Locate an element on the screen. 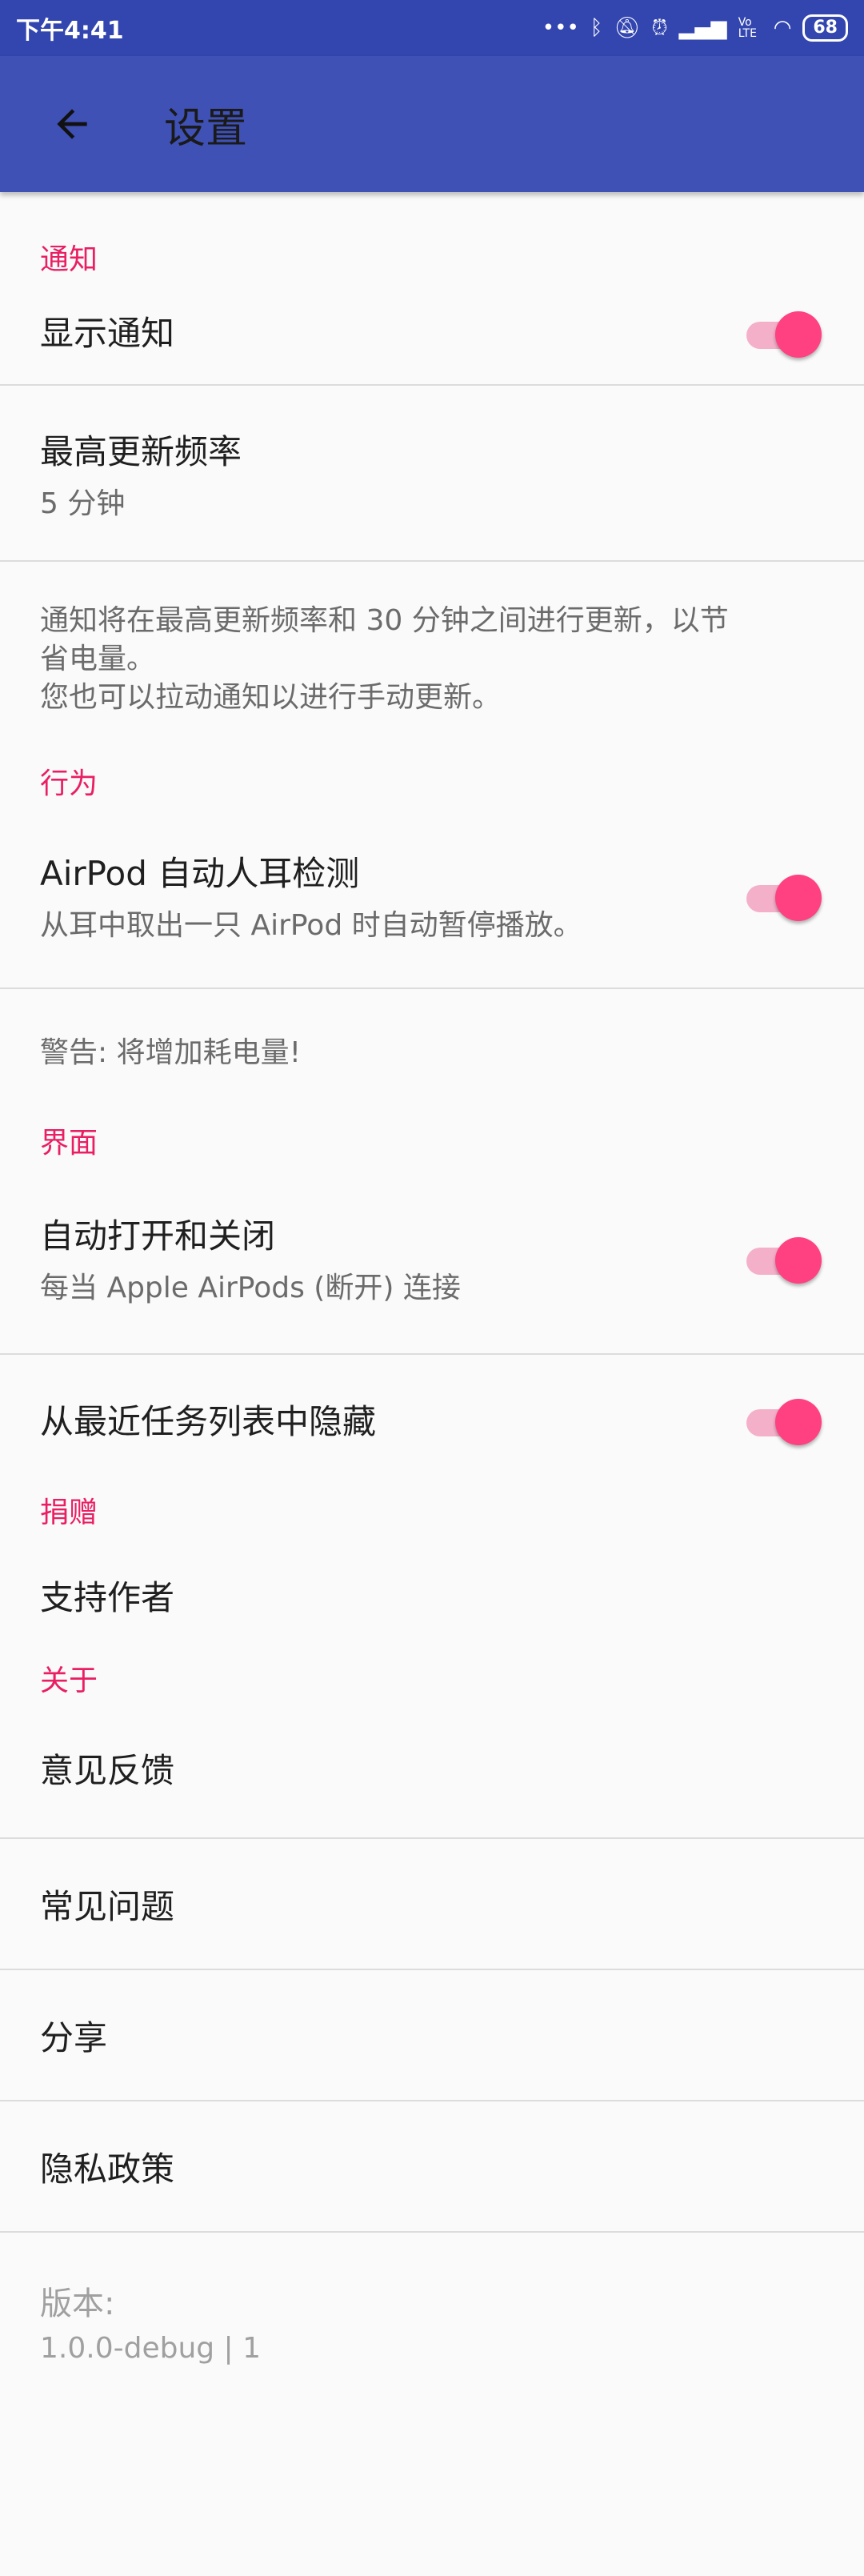  section-header-about: 关于 is located at coordinates (69, 1681).